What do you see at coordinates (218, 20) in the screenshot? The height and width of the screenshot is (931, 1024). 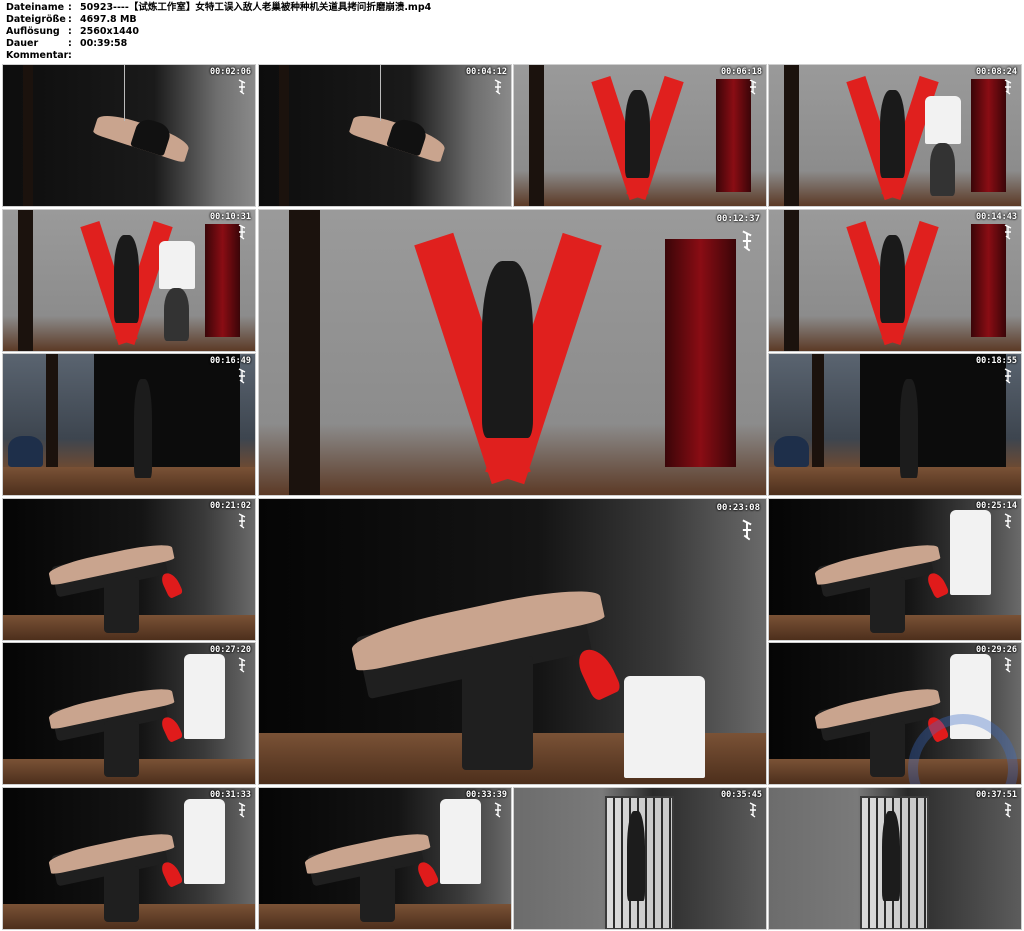 I see `file-size-row: Dateigröße : 4697.8 MB` at bounding box center [218, 20].